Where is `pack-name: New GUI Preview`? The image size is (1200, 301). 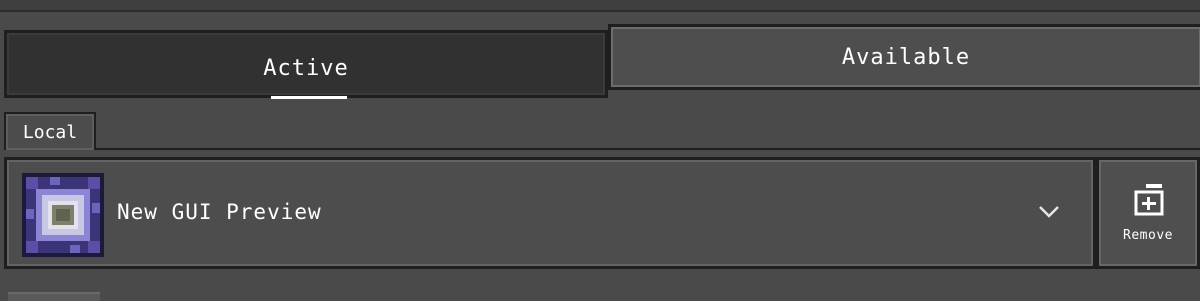 pack-name: New GUI Preview is located at coordinates (219, 212).